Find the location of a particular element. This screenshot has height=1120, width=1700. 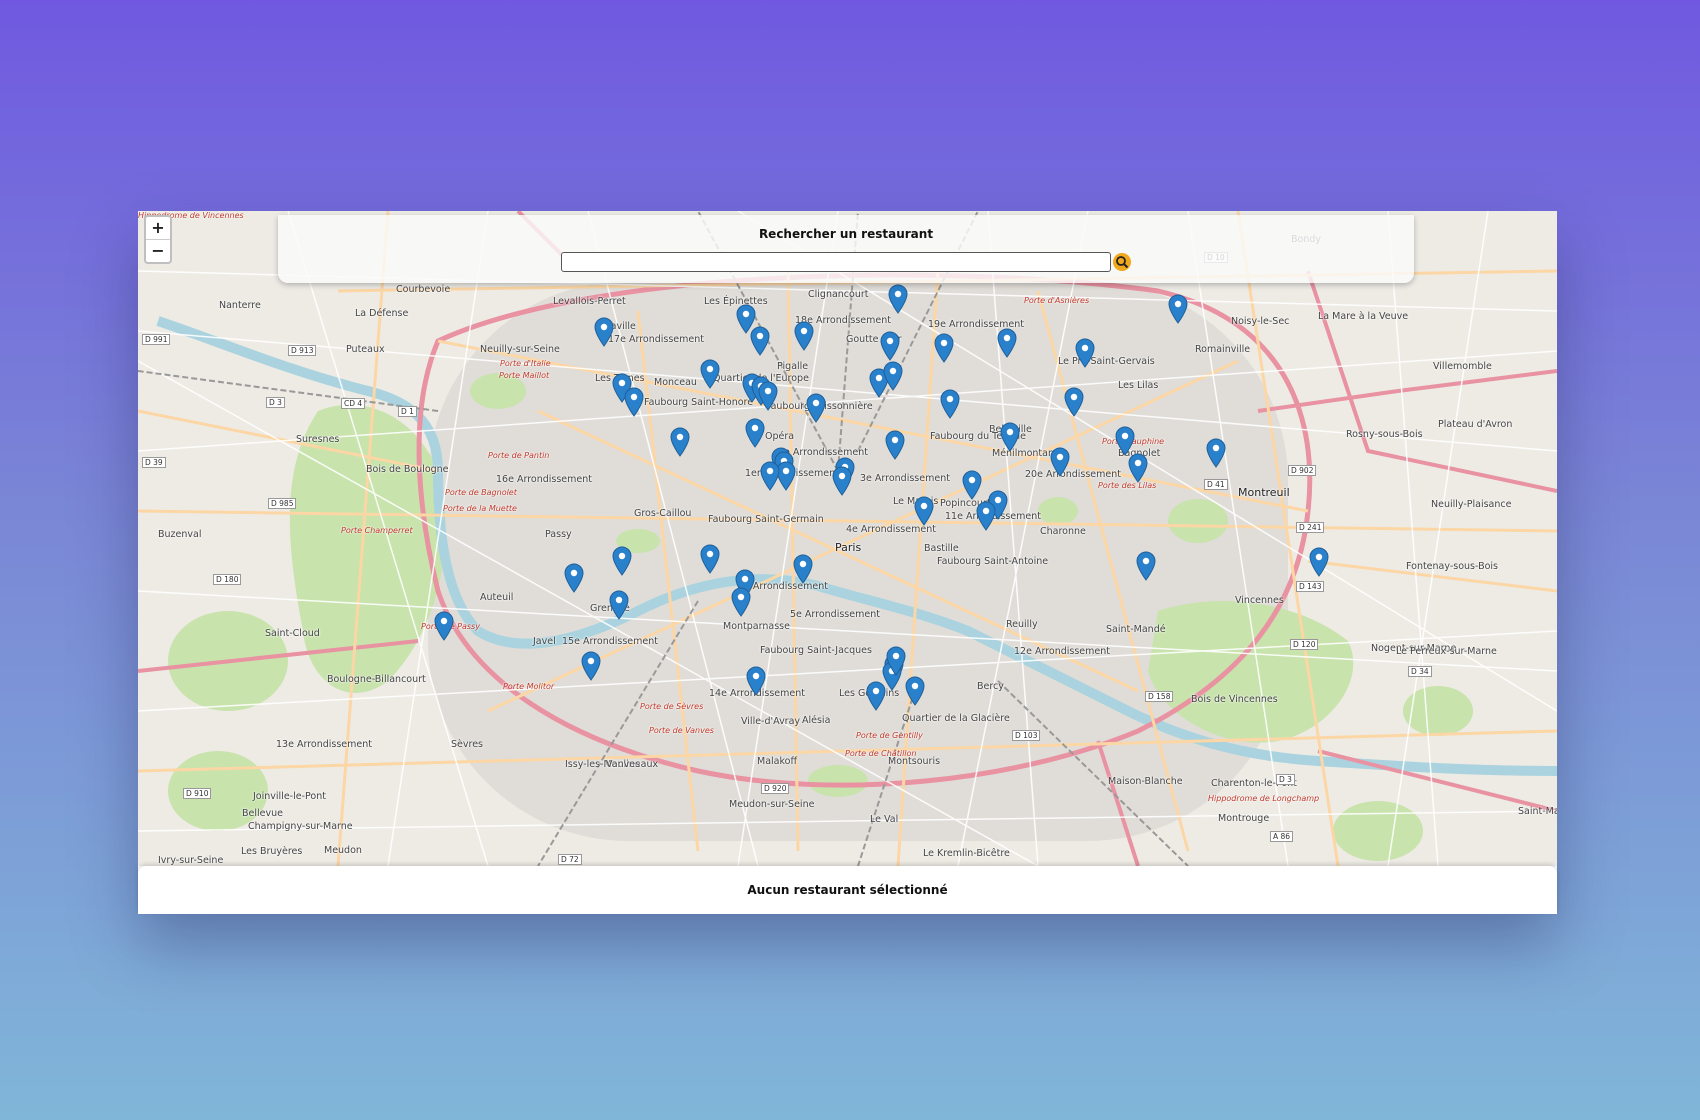

map-label: Ville-d'Avray is located at coordinates (771, 721).